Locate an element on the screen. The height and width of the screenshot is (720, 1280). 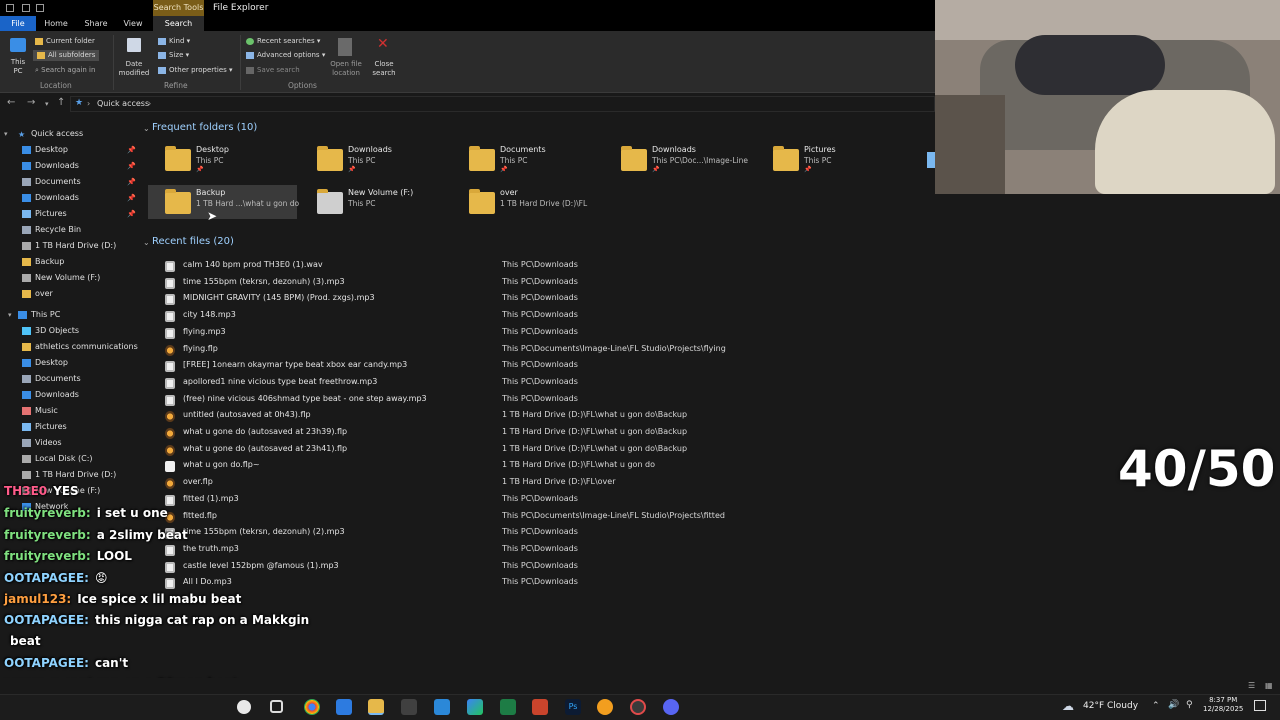
tiles-view-icon: ▦ is located at coordinates (1269, 685).